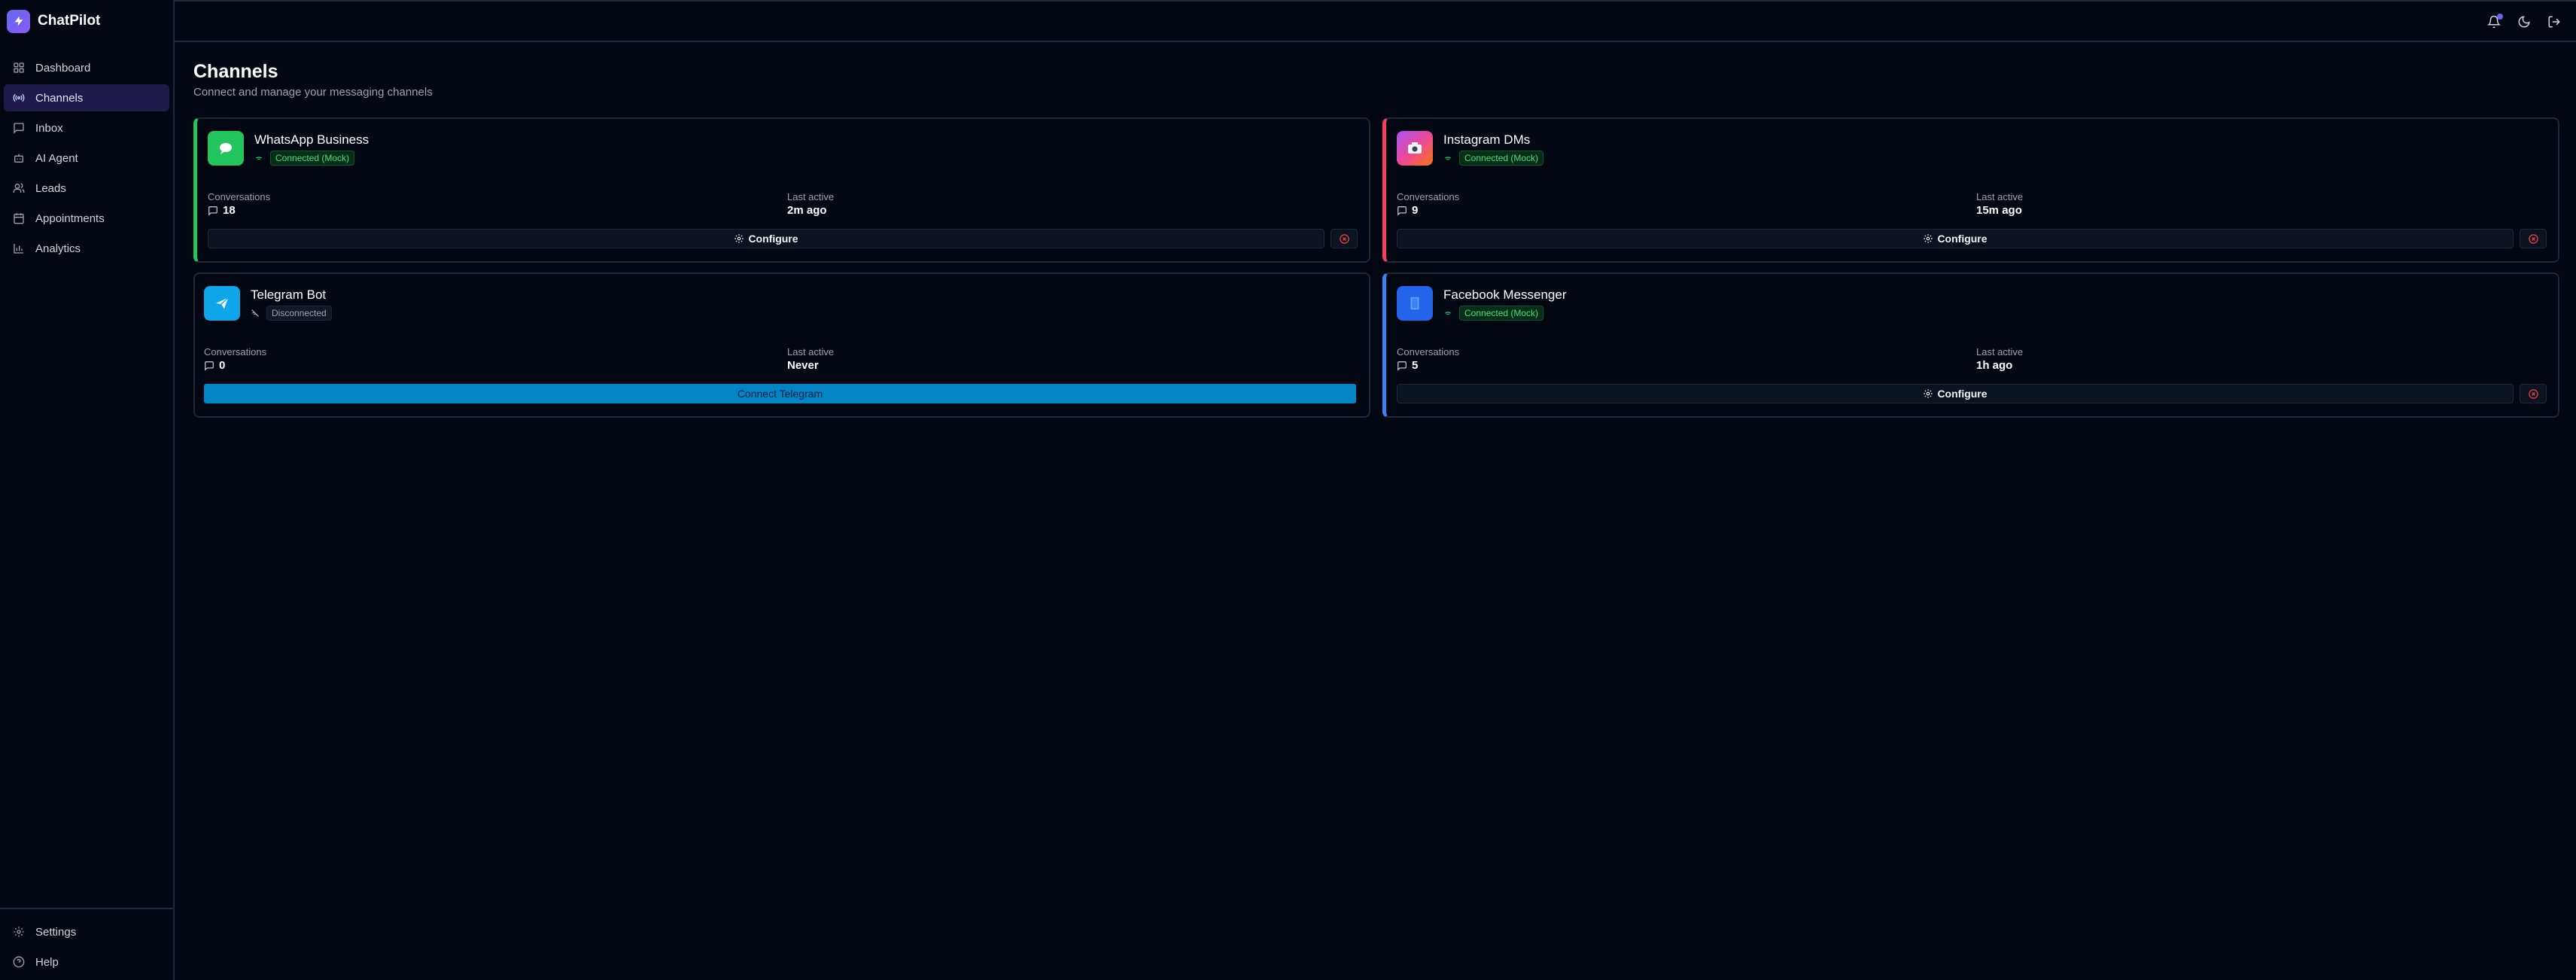 Image resolution: width=2576 pixels, height=980 pixels. I want to click on status-row: Disconnected, so click(291, 313).